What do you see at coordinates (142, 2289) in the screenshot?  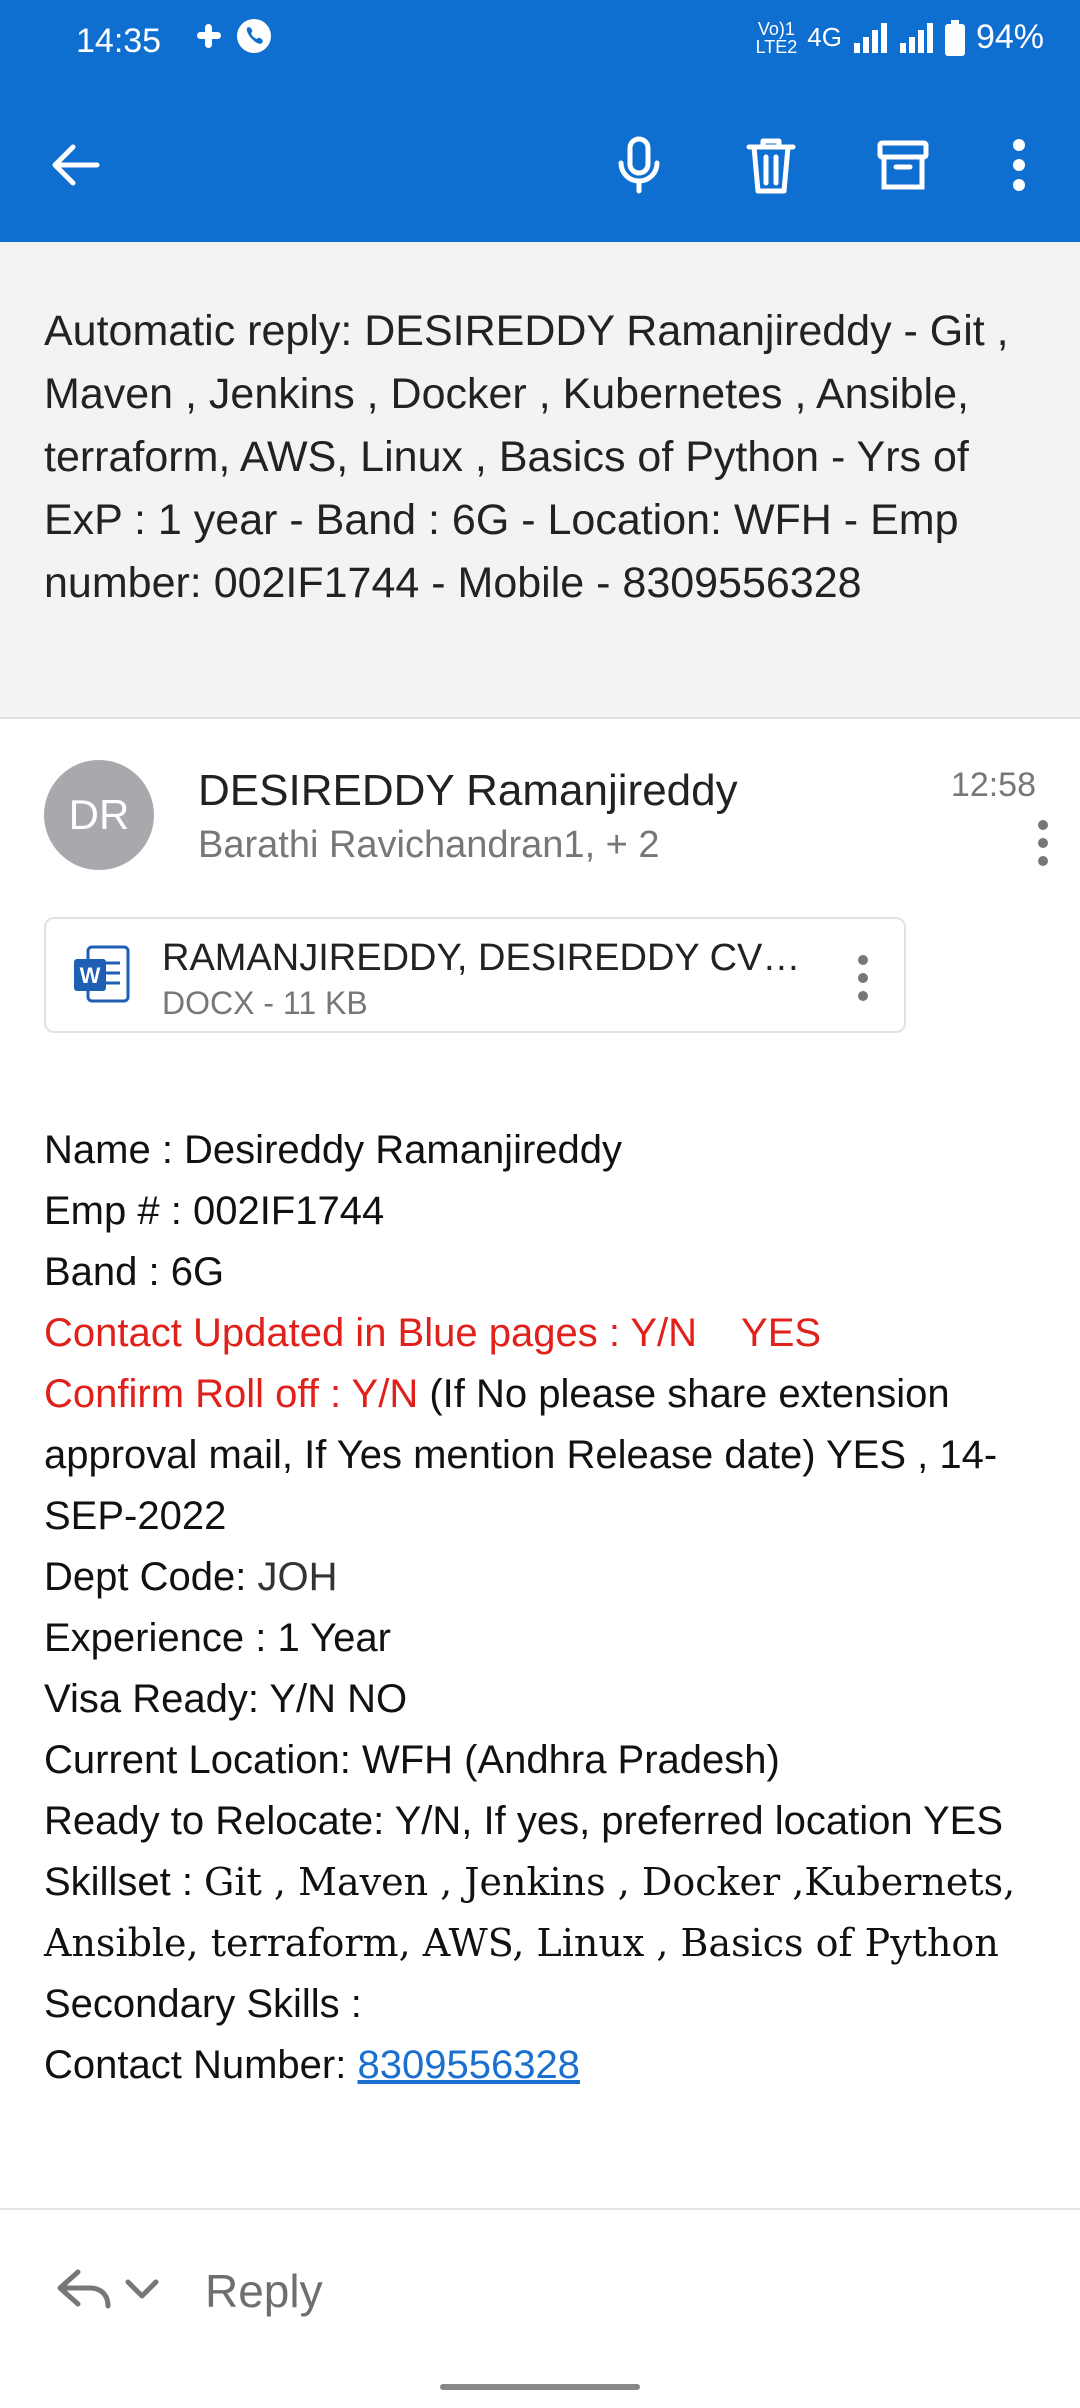 I see `chevron-down-icon` at bounding box center [142, 2289].